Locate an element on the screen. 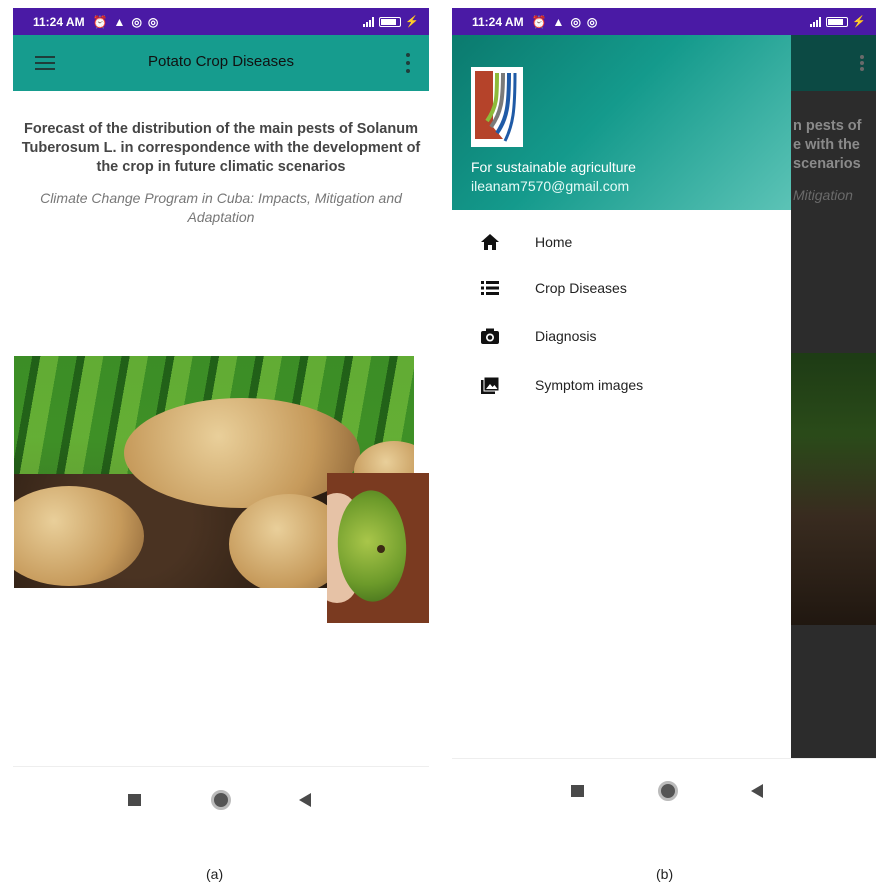 This screenshot has height=887, width=876. menu-item-label: Symptom images is located at coordinates (589, 385).